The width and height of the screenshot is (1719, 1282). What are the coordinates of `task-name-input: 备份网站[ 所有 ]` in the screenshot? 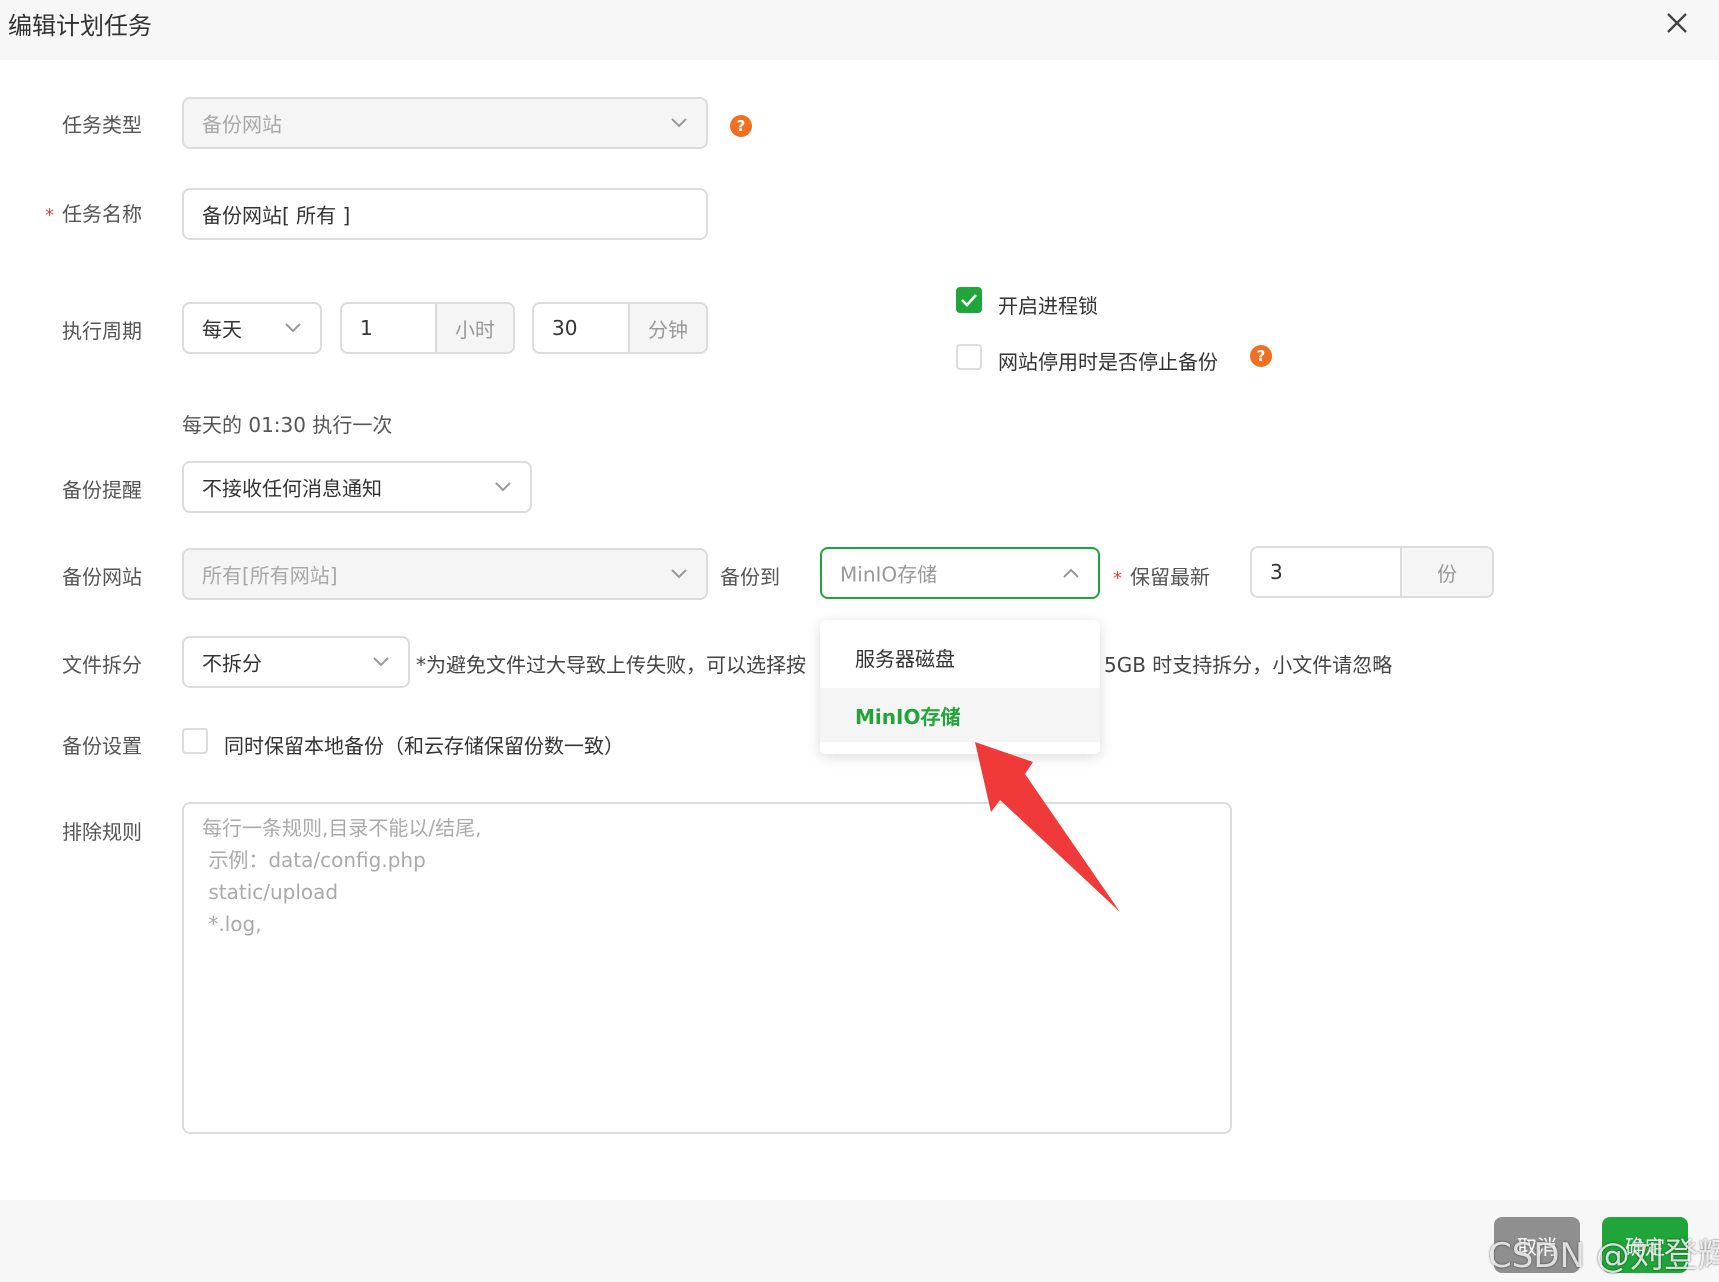 It's located at (445, 214).